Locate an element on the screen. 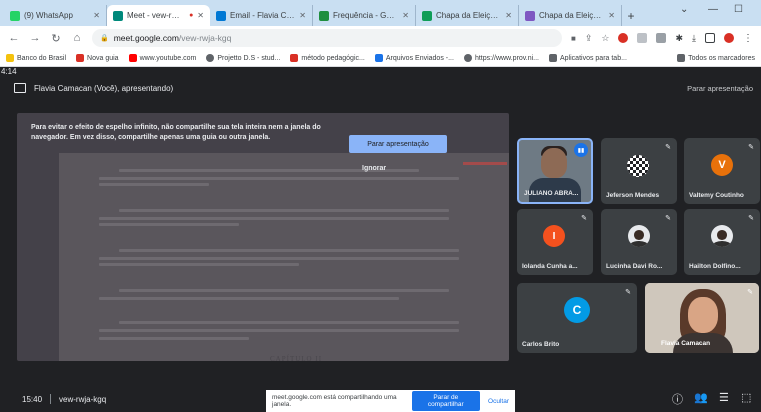  extensions-puzzle-icon: ✱ is located at coordinates (679, 38).